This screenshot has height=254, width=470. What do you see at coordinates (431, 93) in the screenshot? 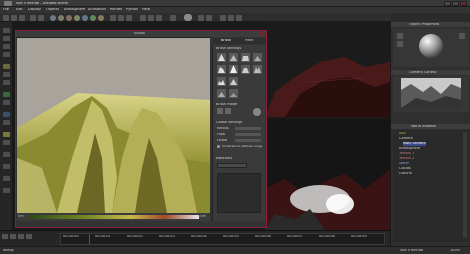
I see `camera-preview` at bounding box center [431, 93].